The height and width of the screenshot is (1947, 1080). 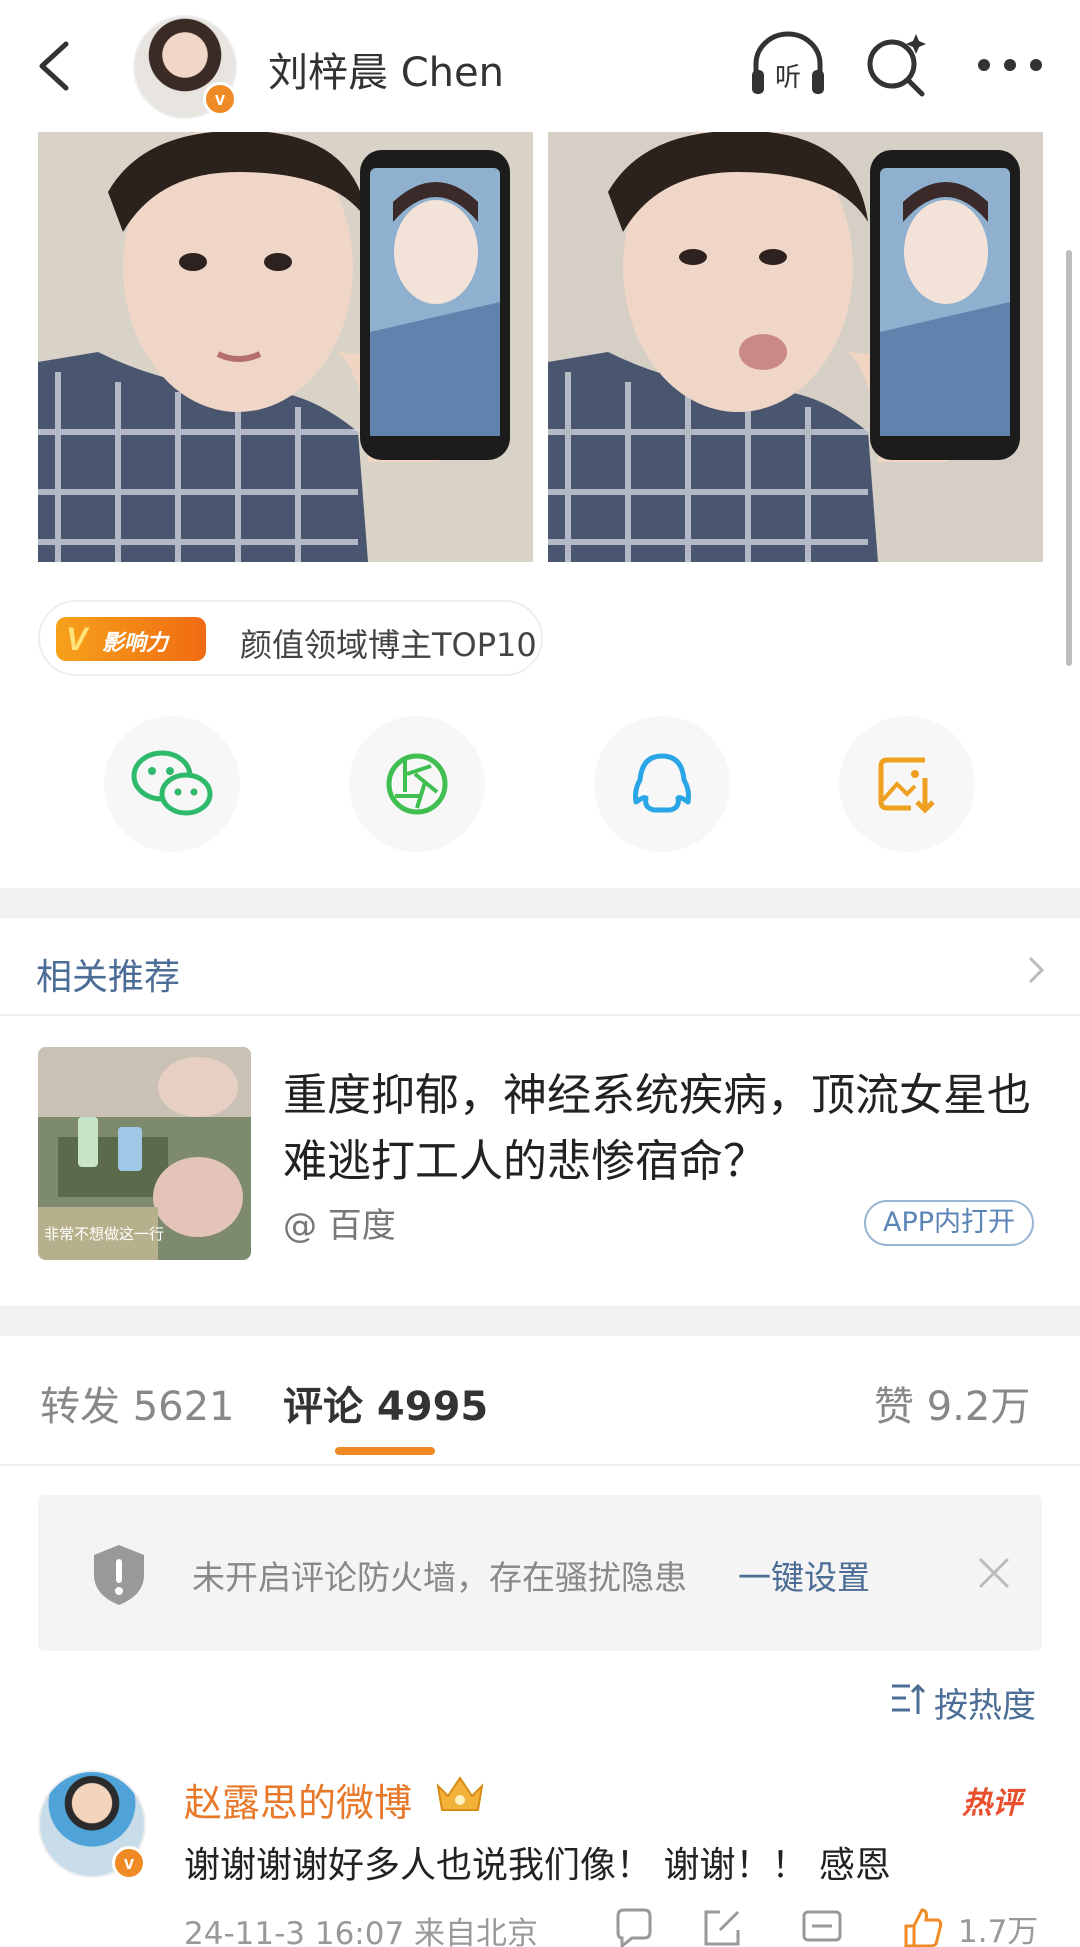 I want to click on share-qq-button, so click(x=662, y=784).